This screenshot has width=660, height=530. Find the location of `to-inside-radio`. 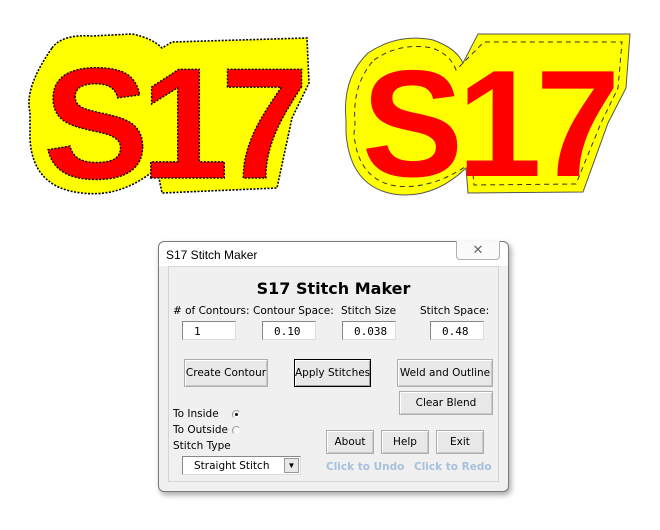

to-inside-radio is located at coordinates (236, 414).